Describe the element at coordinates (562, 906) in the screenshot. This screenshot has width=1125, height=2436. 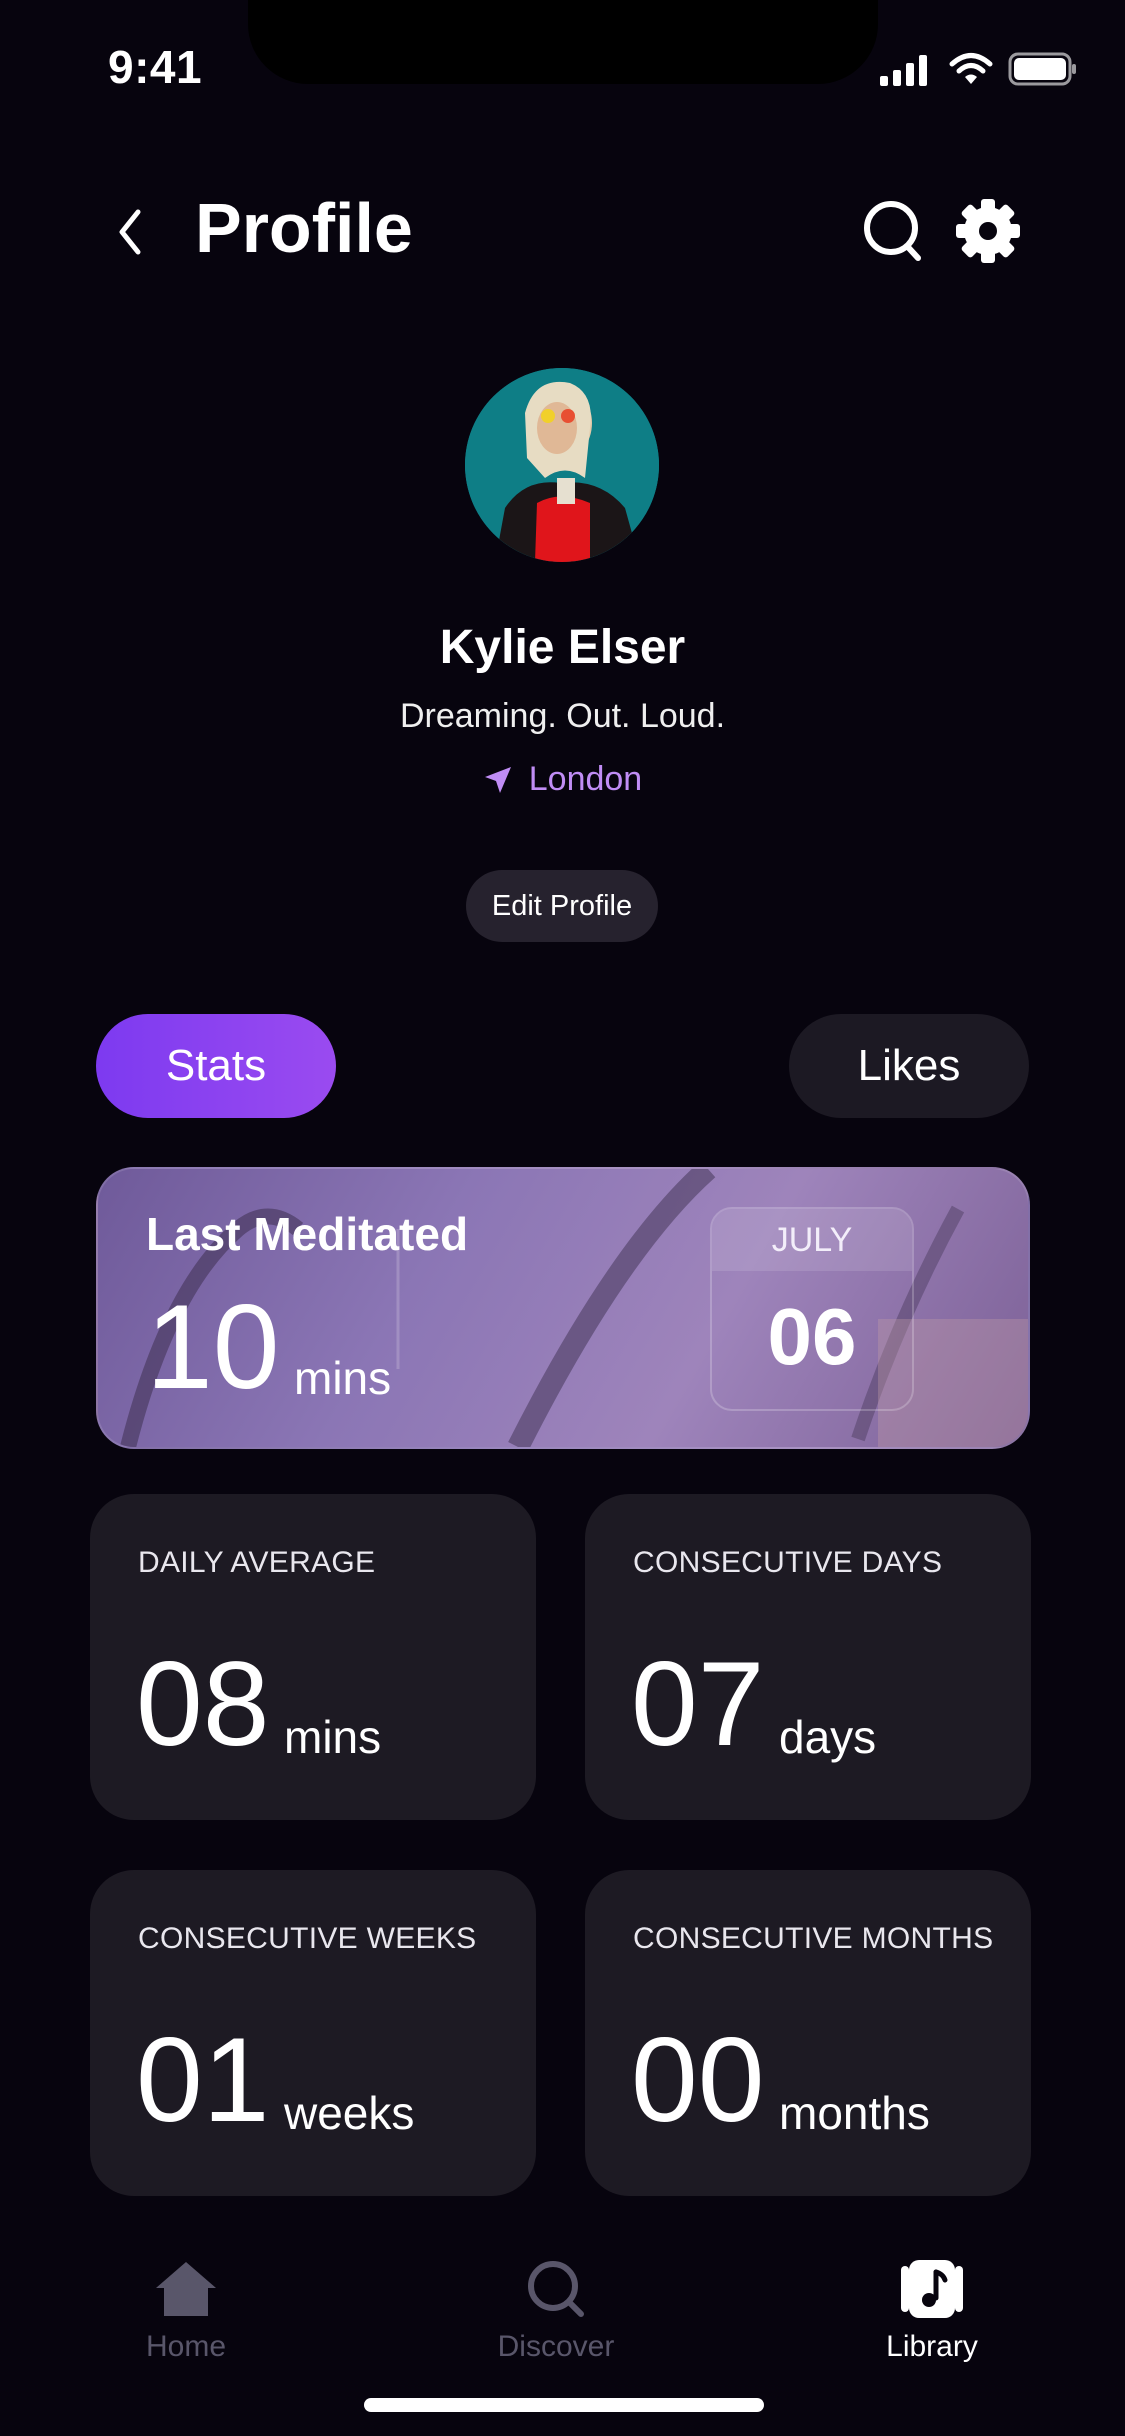
I see `edit-profile-button: Edit Profile` at that location.